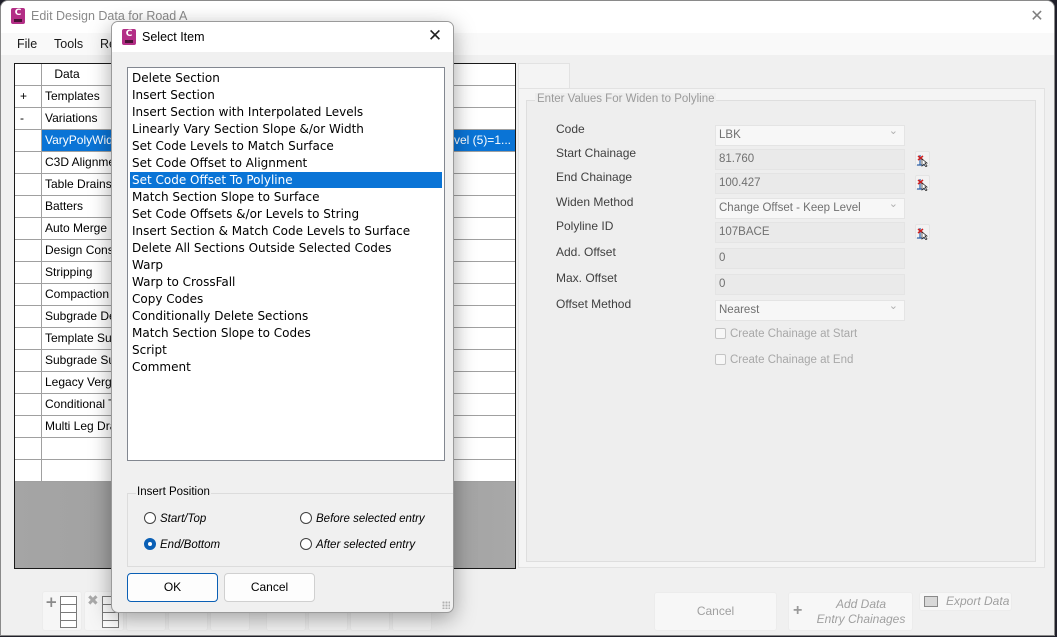 This screenshot has width=1057, height=637. I want to click on list-item: Insert Section with Interpolated Levels, so click(286, 112).